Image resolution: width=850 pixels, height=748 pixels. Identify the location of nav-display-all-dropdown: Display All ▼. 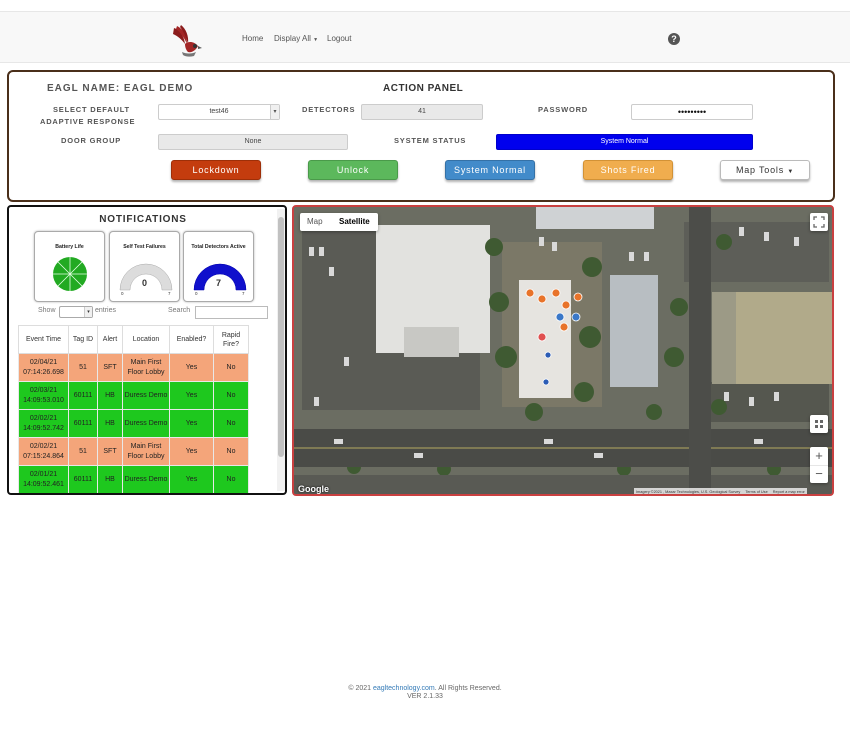
(296, 38).